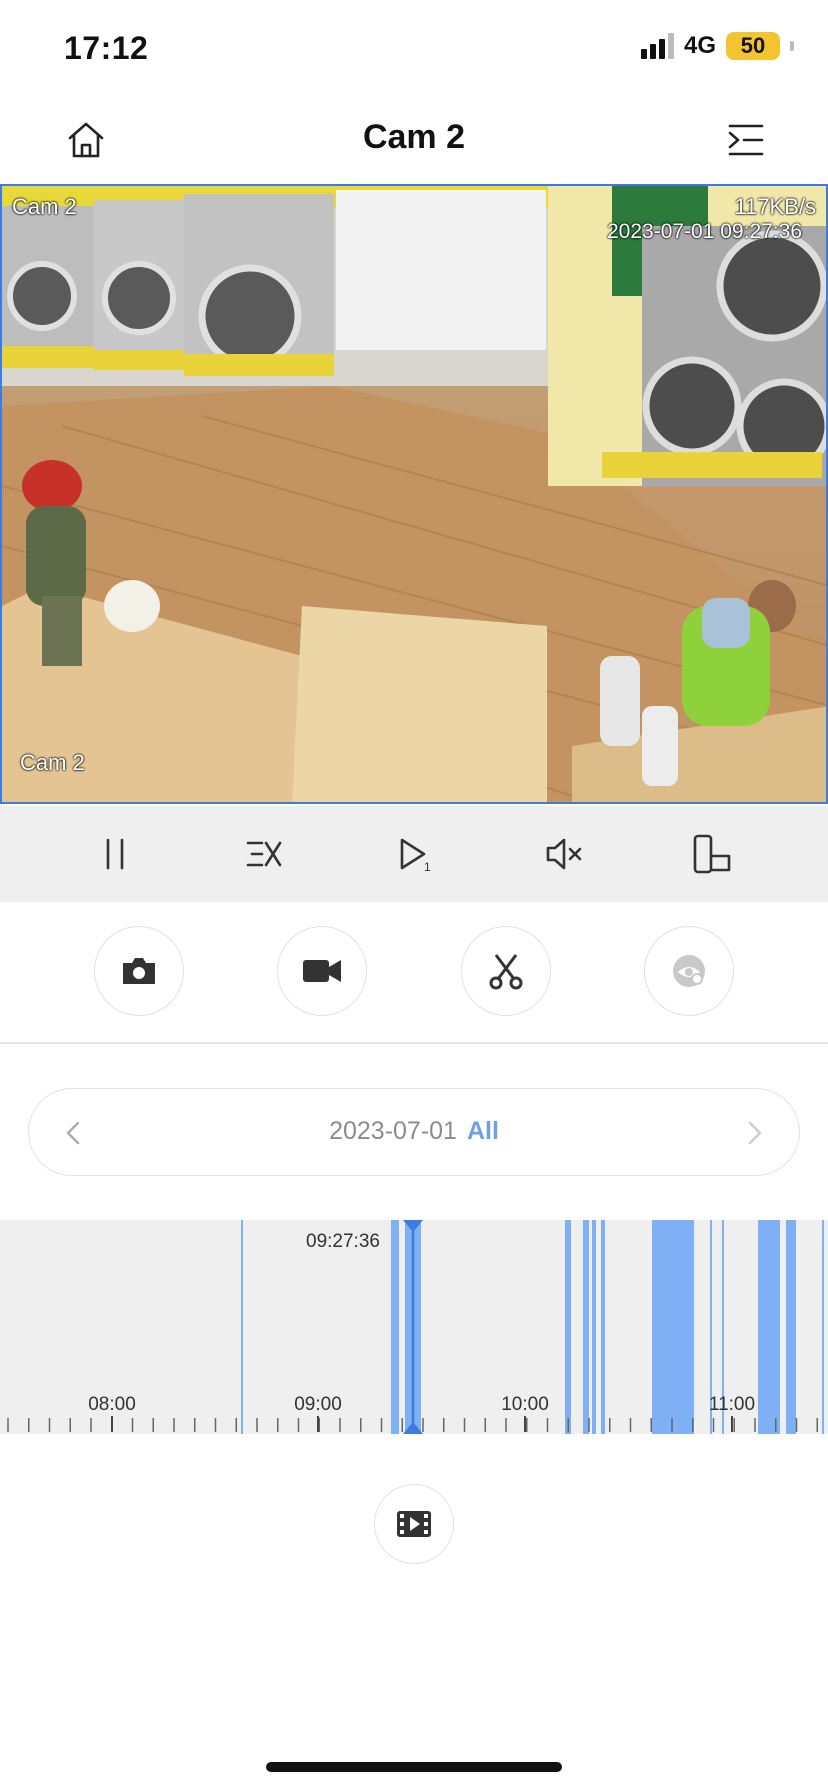 Image resolution: width=828 pixels, height=1792 pixels. I want to click on recordings-list-button, so click(414, 1524).